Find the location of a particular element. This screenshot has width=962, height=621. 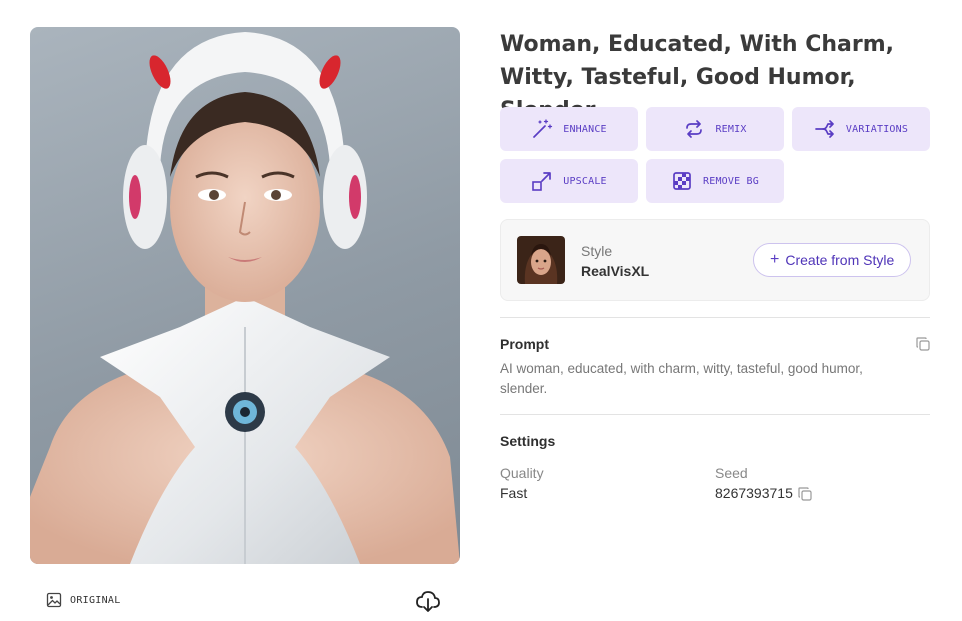

remix-label: REMIX is located at coordinates (731, 129).